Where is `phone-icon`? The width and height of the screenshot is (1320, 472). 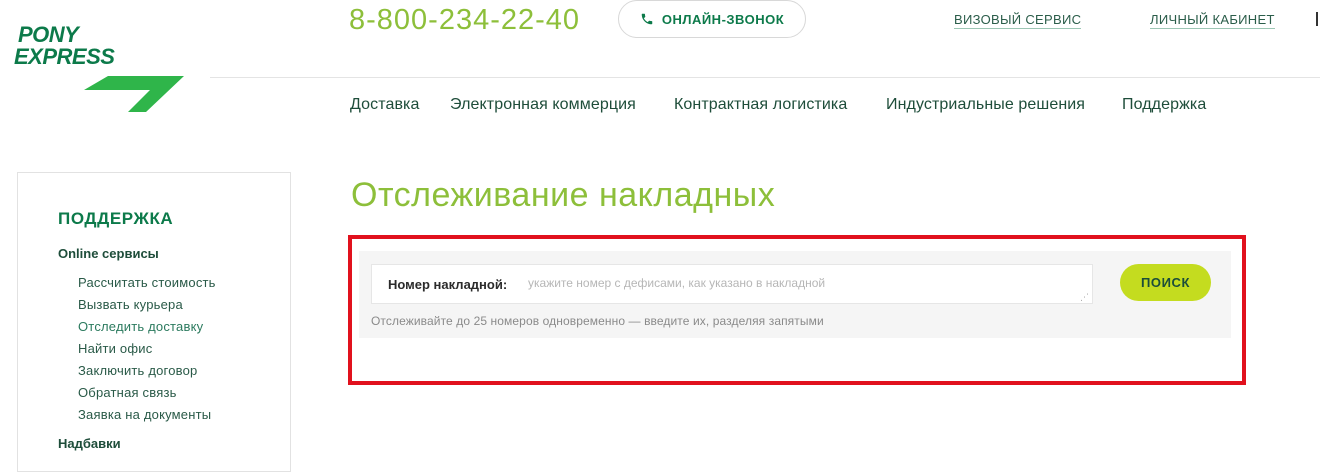 phone-icon is located at coordinates (647, 19).